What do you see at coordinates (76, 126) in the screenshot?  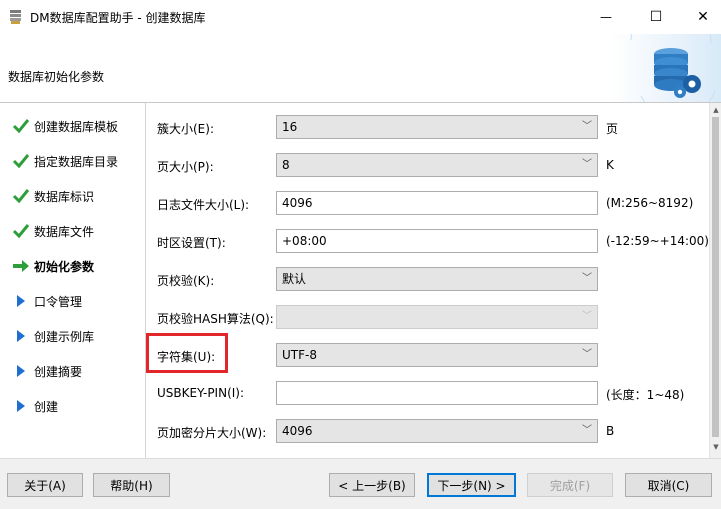 I see `step-label: 创建数据库模板` at bounding box center [76, 126].